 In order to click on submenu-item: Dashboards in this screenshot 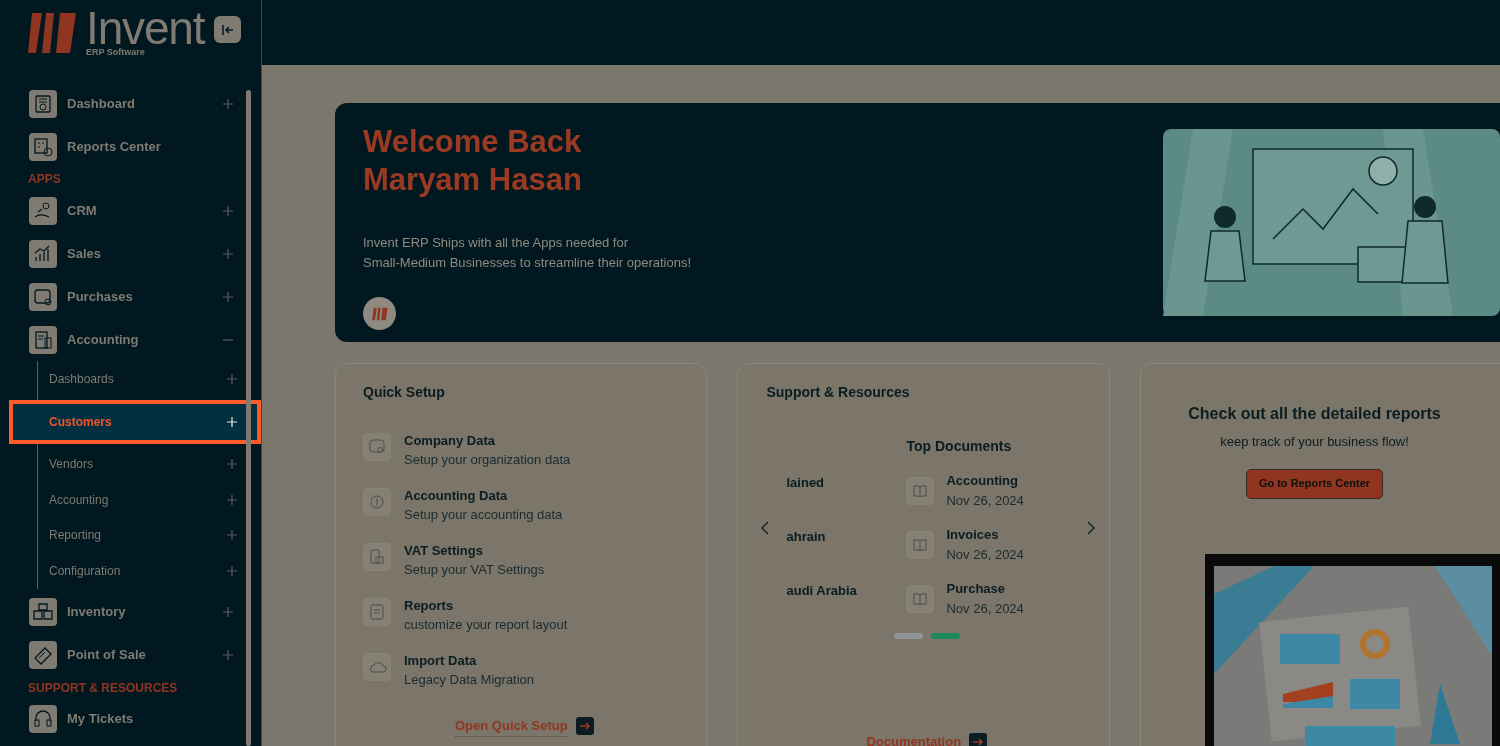, I will do `click(149, 379)`.